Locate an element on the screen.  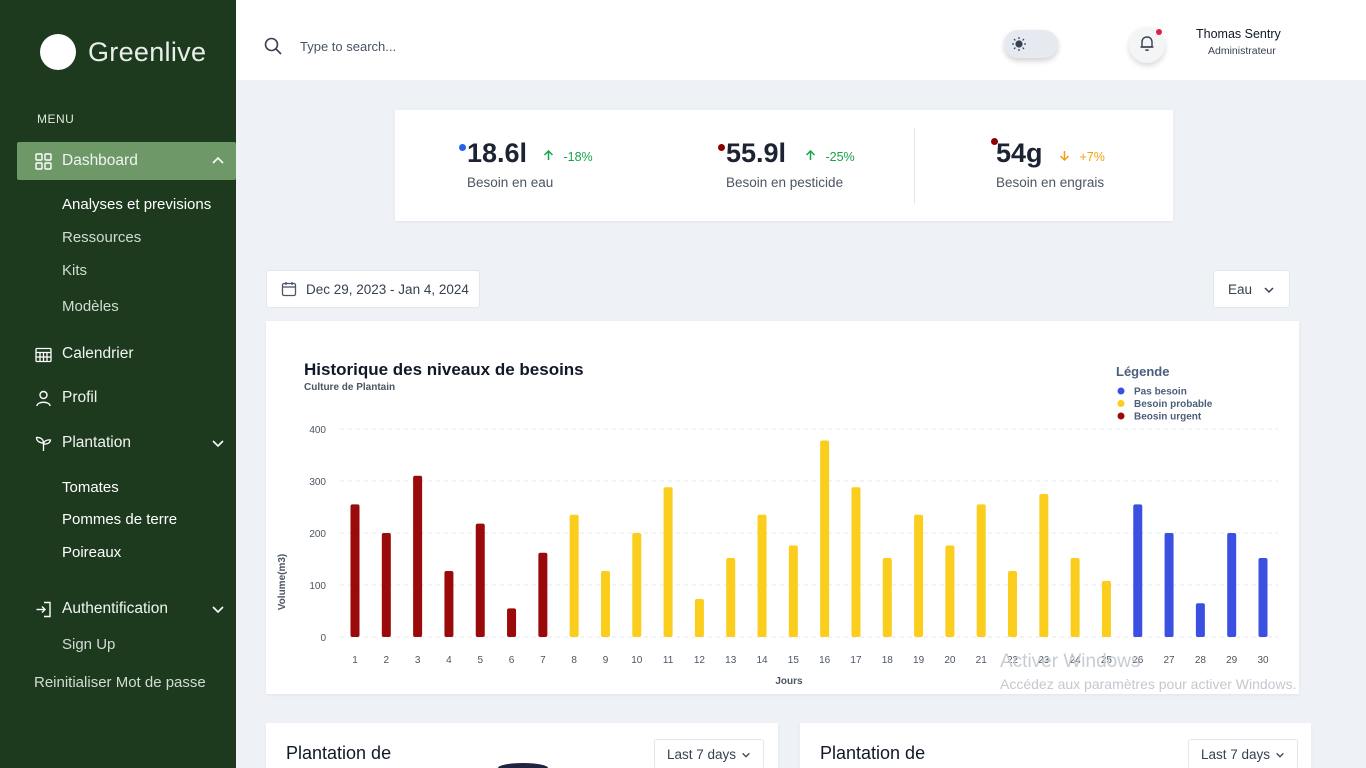
x-tick-label: 16 is located at coordinates (825, 660).